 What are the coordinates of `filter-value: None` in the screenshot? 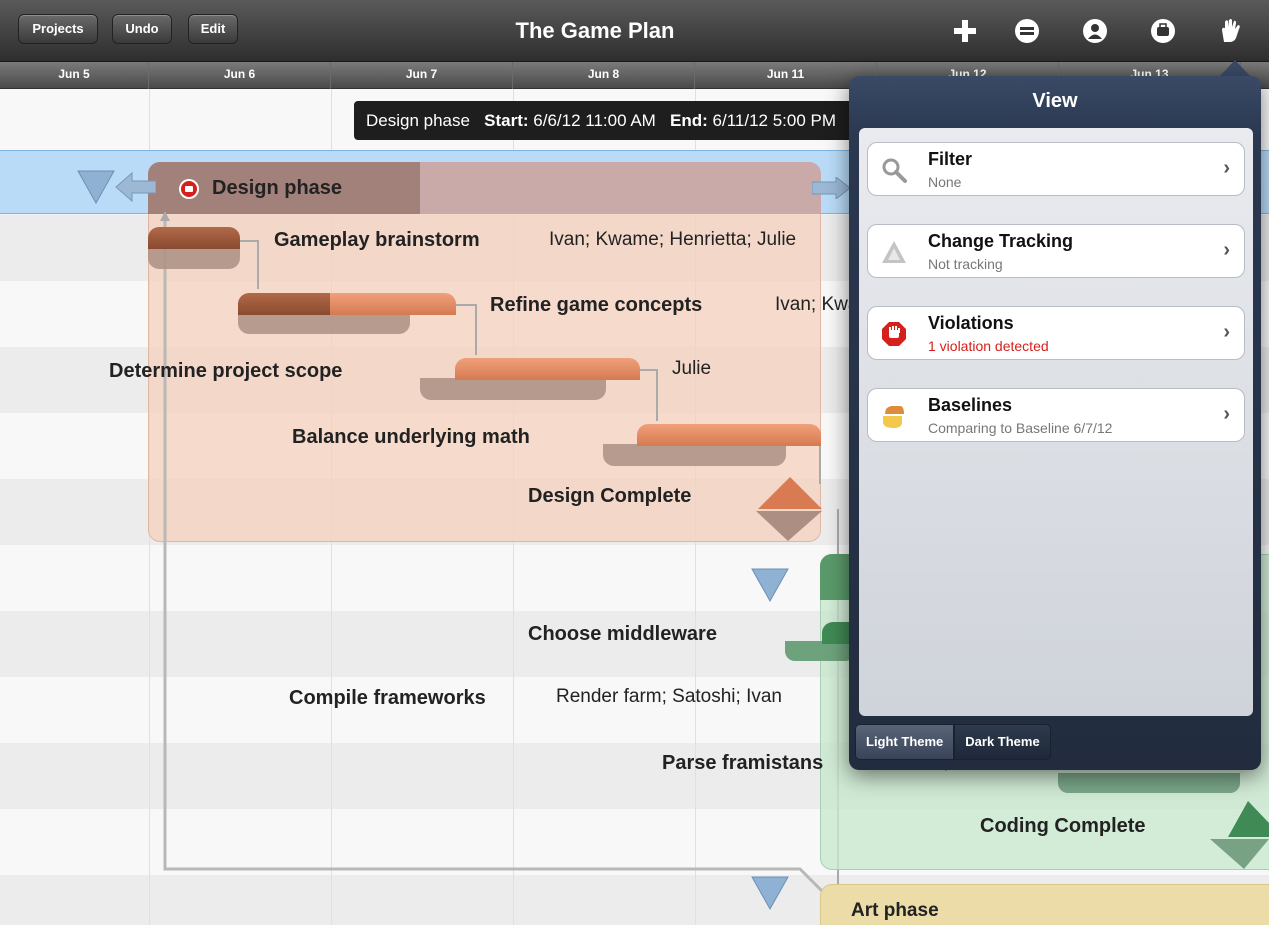 It's located at (945, 182).